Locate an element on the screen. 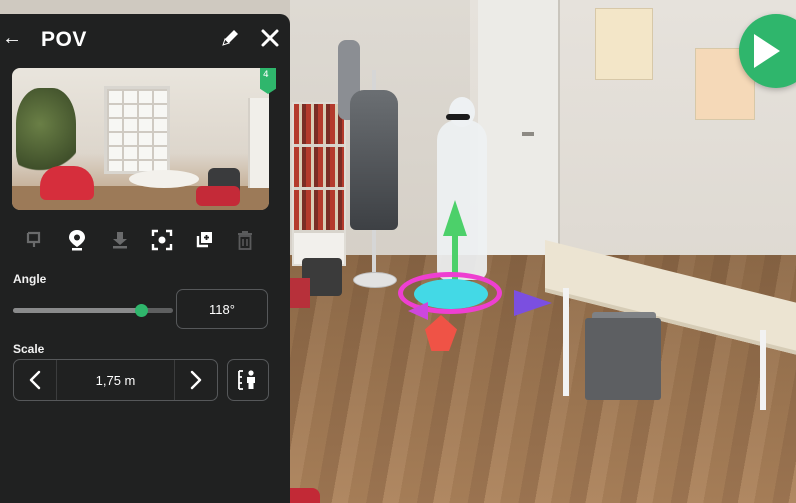 This screenshot has width=796, height=503. delete-button is located at coordinates (245, 240).